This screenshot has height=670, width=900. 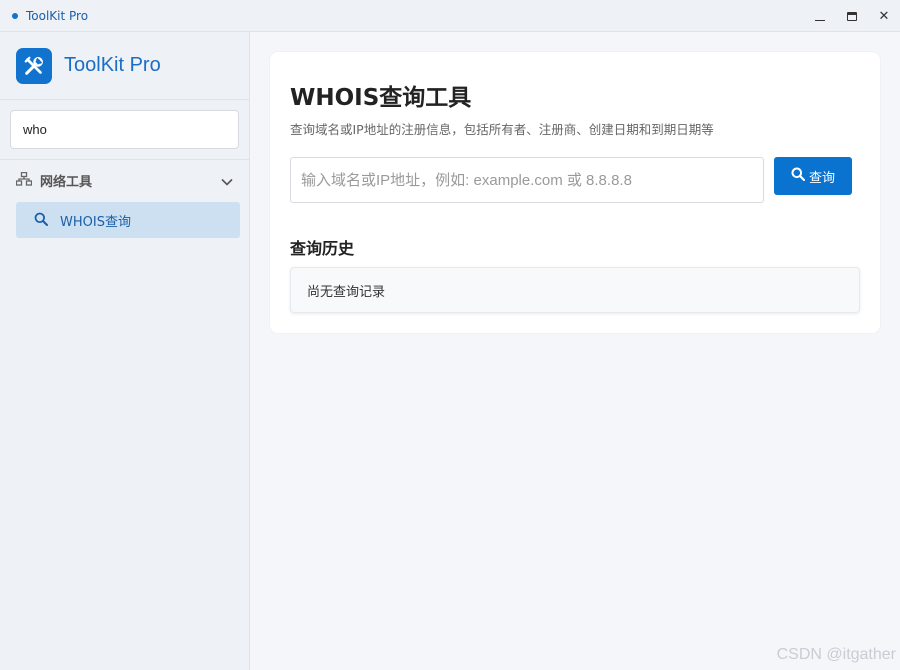 I want to click on history-empty-text: 尚无查询记录, so click(x=346, y=292).